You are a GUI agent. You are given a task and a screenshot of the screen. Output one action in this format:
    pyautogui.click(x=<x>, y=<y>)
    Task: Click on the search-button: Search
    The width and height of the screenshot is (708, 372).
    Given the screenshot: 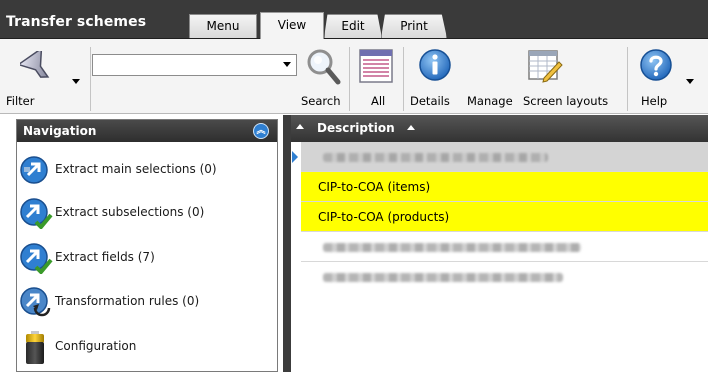 What is the action you would take?
    pyautogui.click(x=323, y=76)
    